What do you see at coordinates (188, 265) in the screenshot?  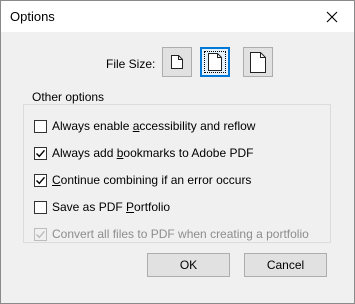 I see `ok-button: OK` at bounding box center [188, 265].